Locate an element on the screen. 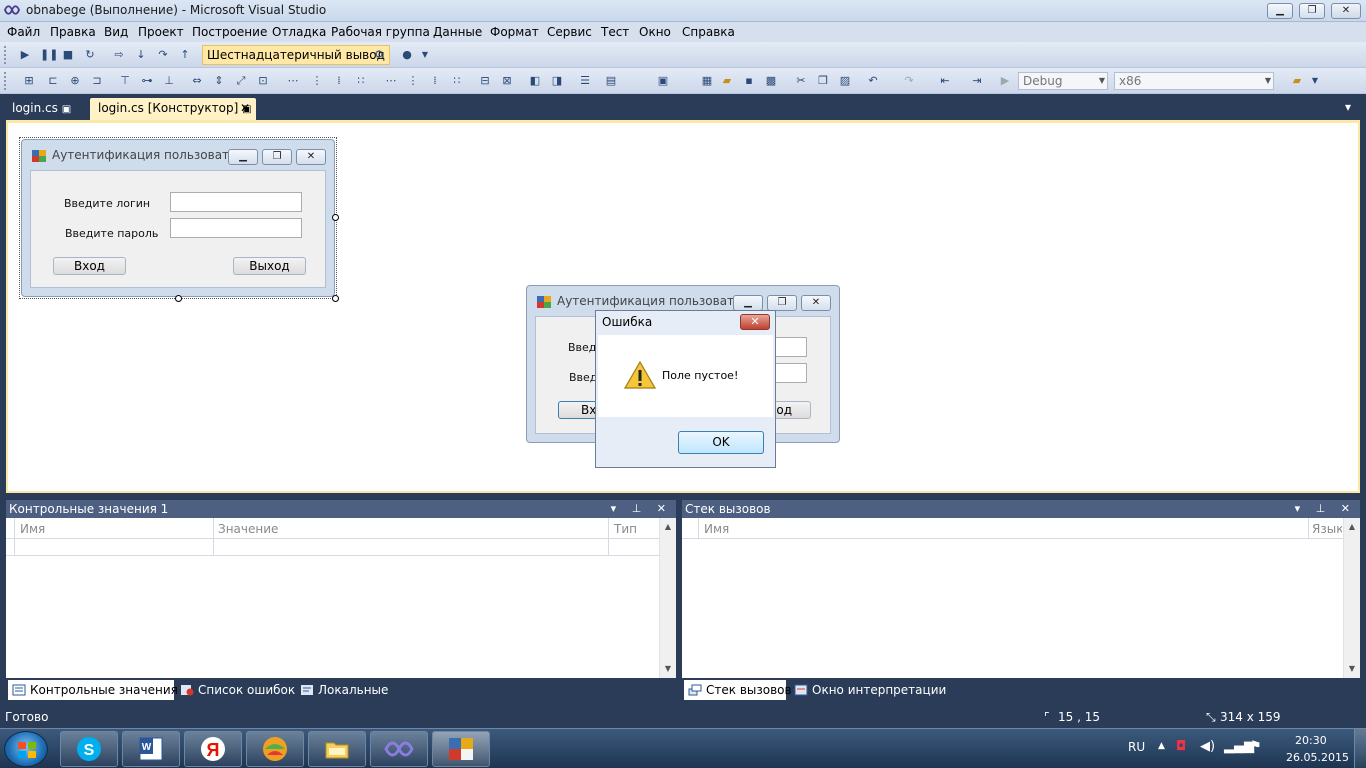  form-minimize-button: ▁ is located at coordinates (748, 303).